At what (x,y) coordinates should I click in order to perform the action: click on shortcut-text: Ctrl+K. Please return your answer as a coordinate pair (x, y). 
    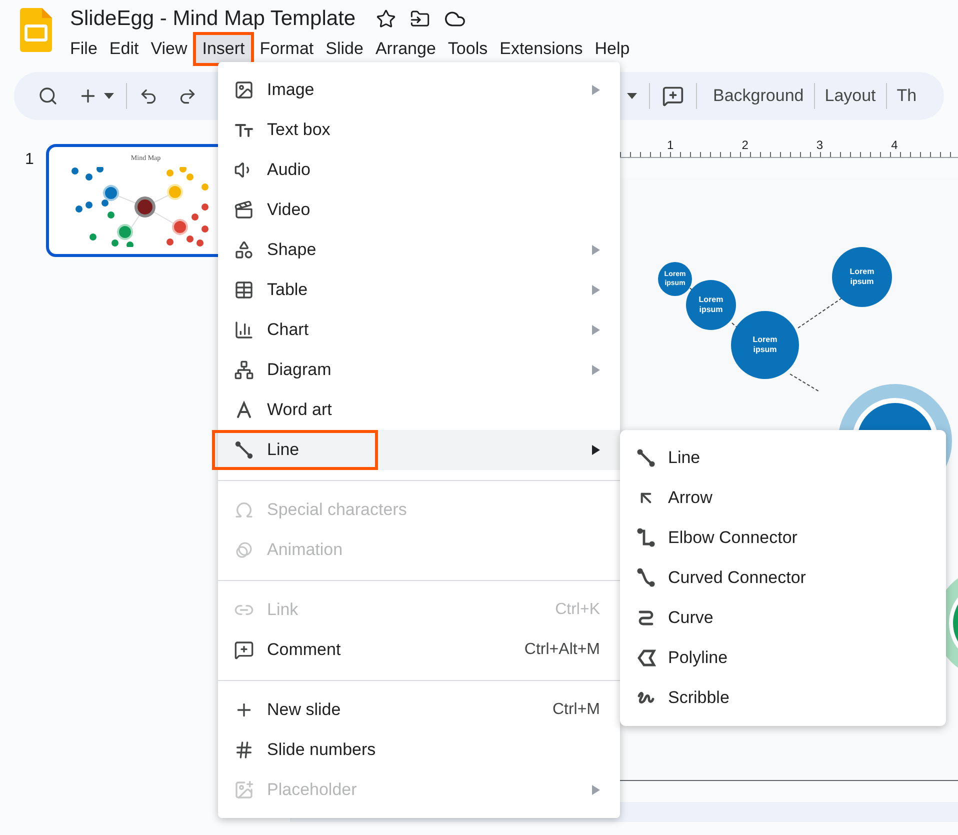
    Looking at the image, I should click on (577, 610).